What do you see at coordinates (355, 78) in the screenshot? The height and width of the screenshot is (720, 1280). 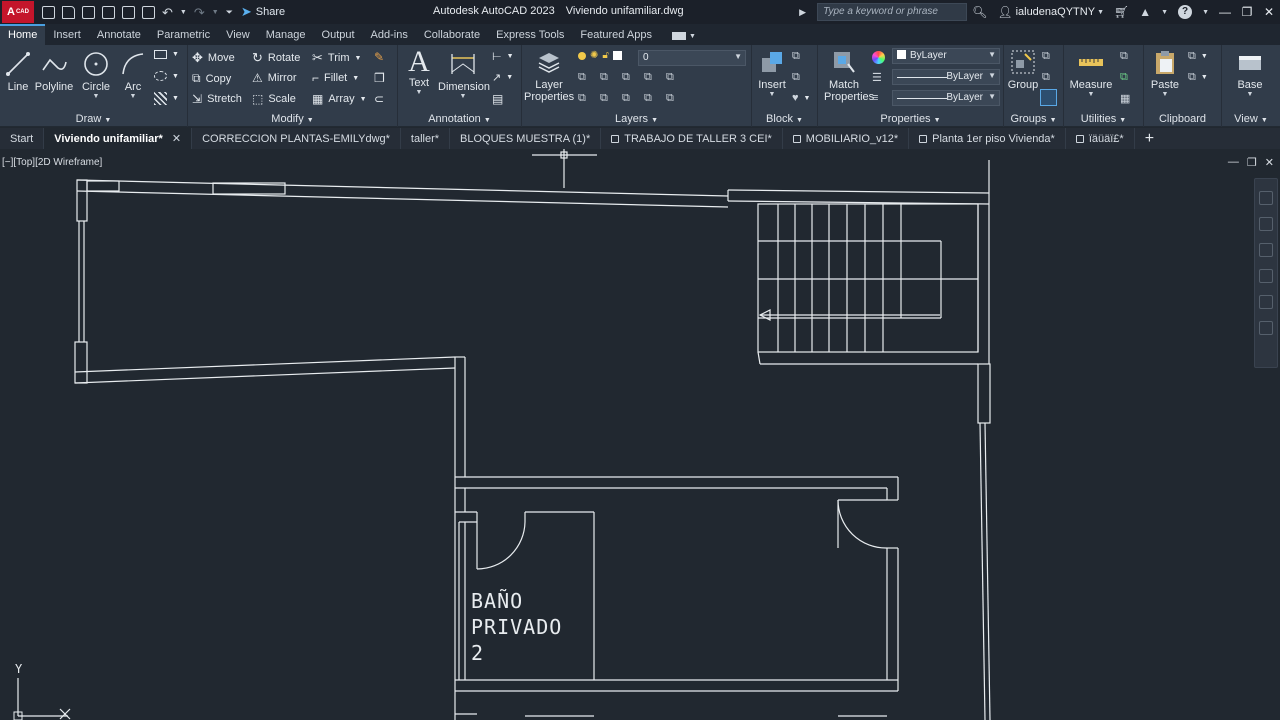 I see `fillet-dropdown-icon: ▼` at bounding box center [355, 78].